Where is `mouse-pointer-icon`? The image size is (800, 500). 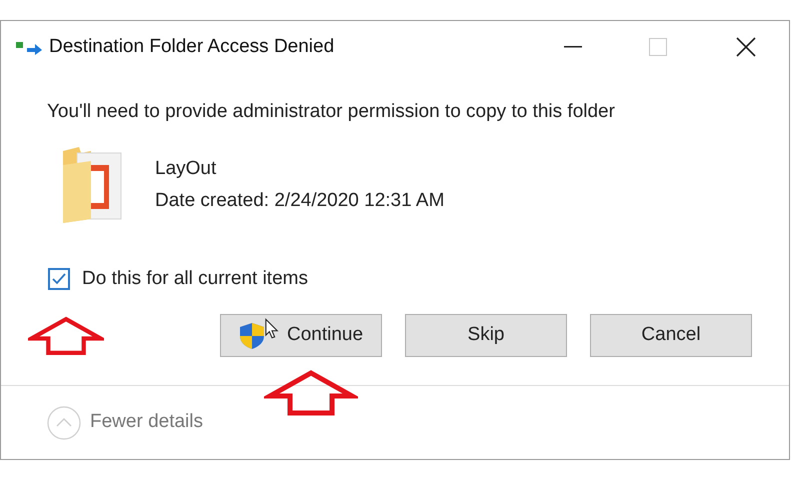
mouse-pointer-icon is located at coordinates (272, 329).